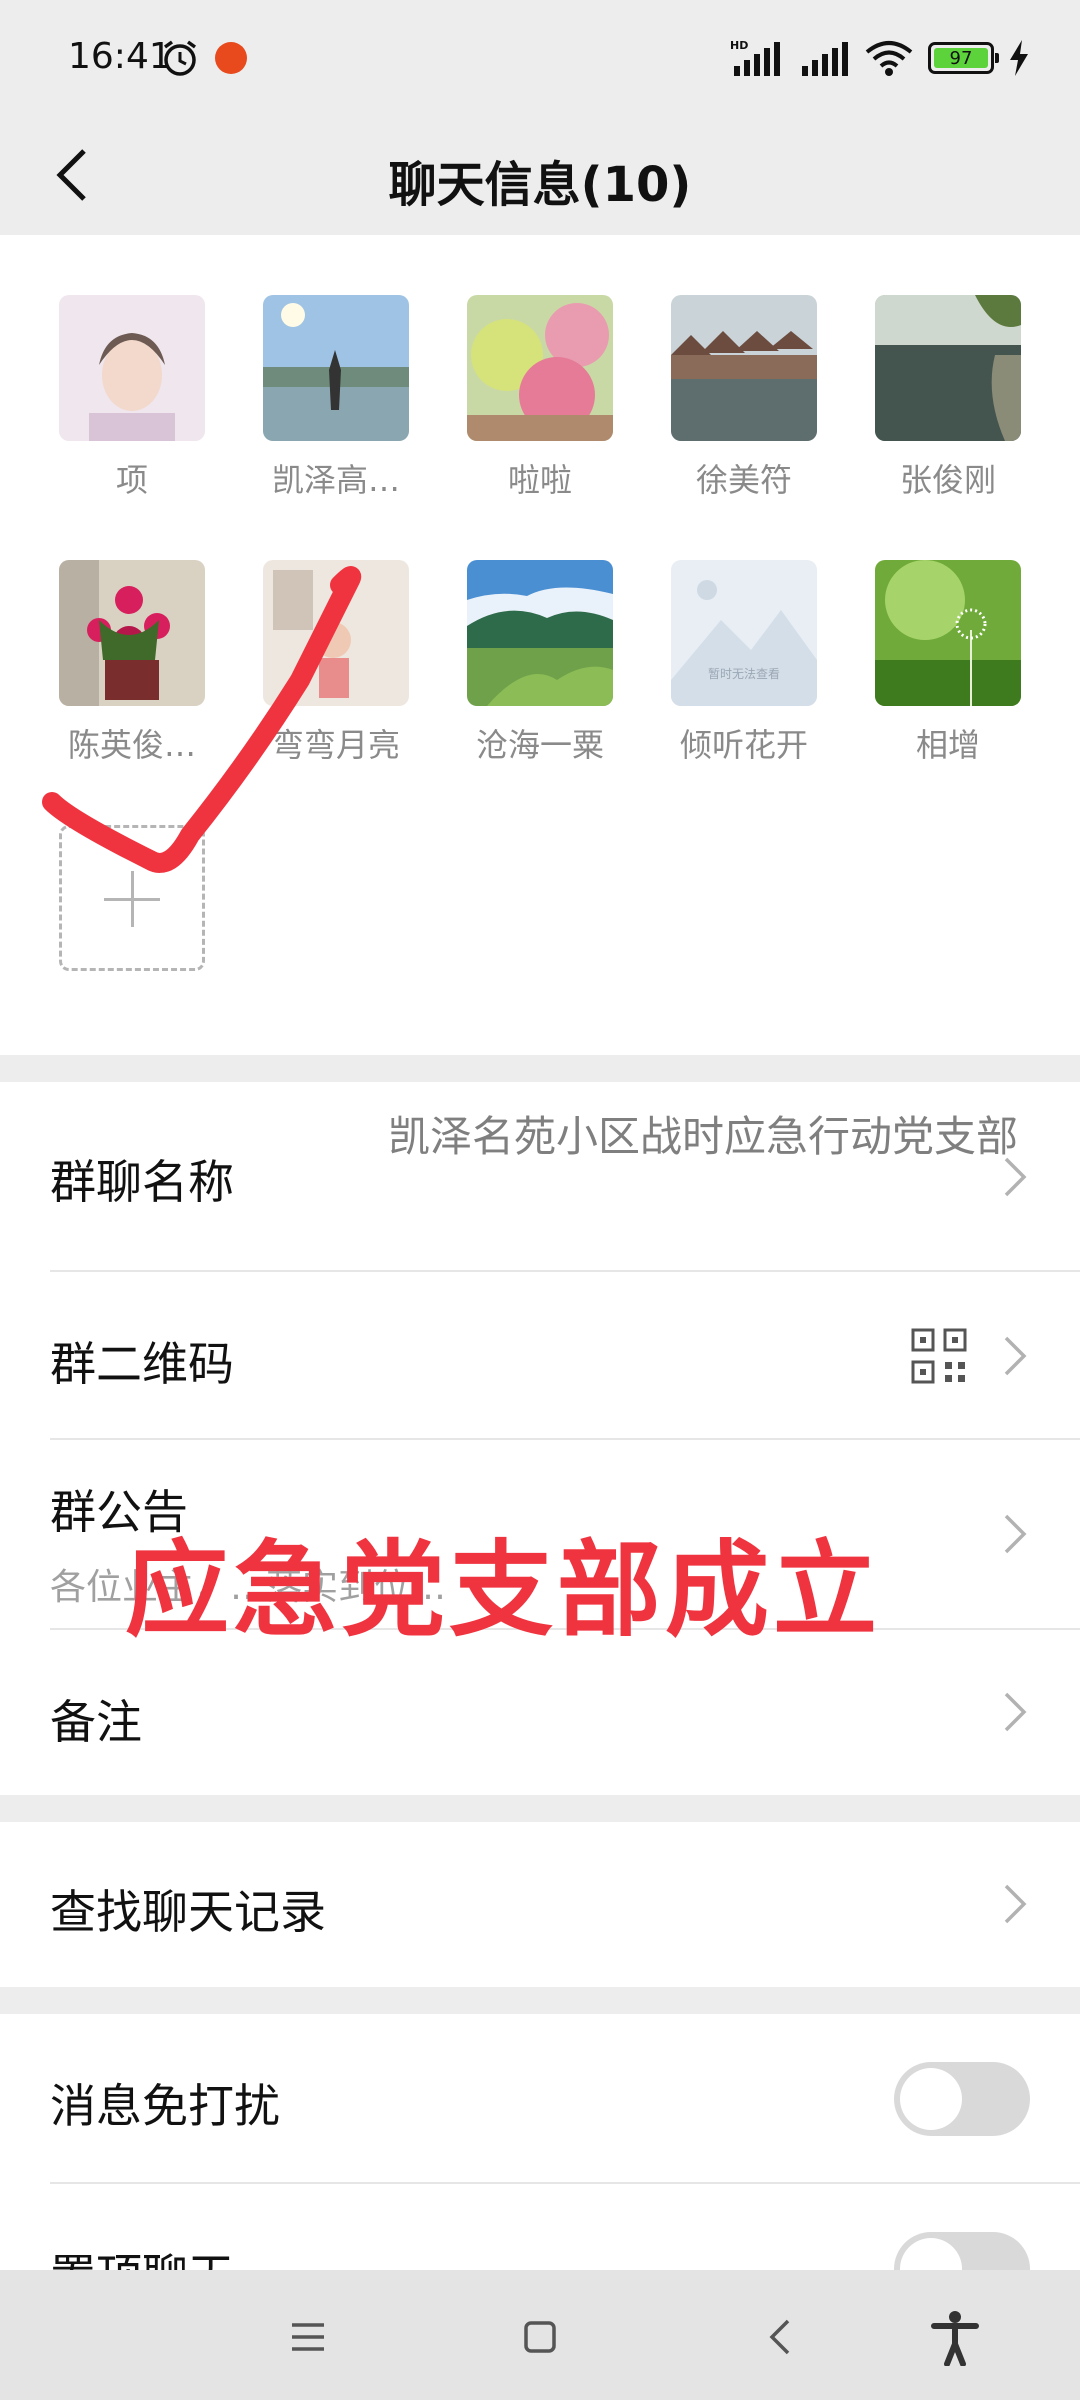 Image resolution: width=1080 pixels, height=2400 pixels. I want to click on accessibility-icon, so click(955, 2338).